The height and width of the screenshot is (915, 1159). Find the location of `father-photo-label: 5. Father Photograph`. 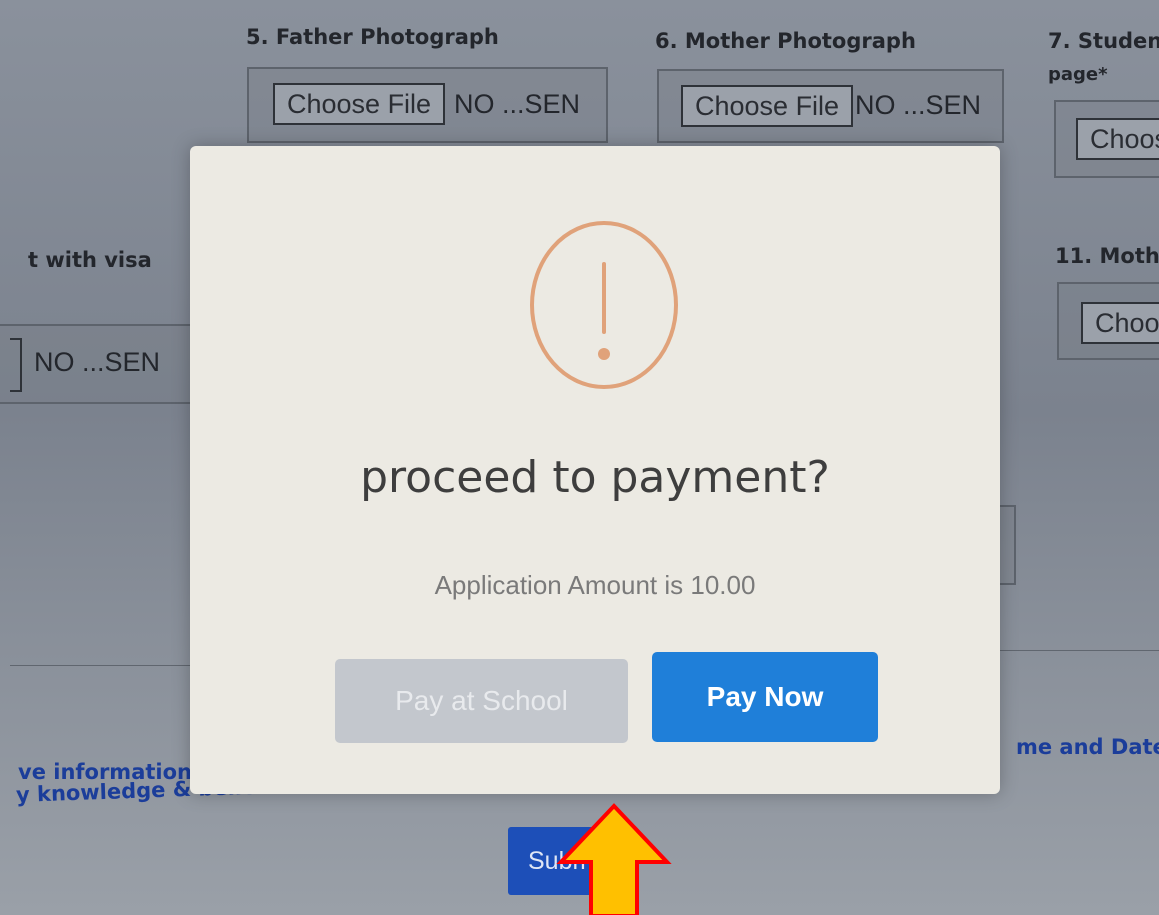

father-photo-label: 5. Father Photograph is located at coordinates (372, 37).